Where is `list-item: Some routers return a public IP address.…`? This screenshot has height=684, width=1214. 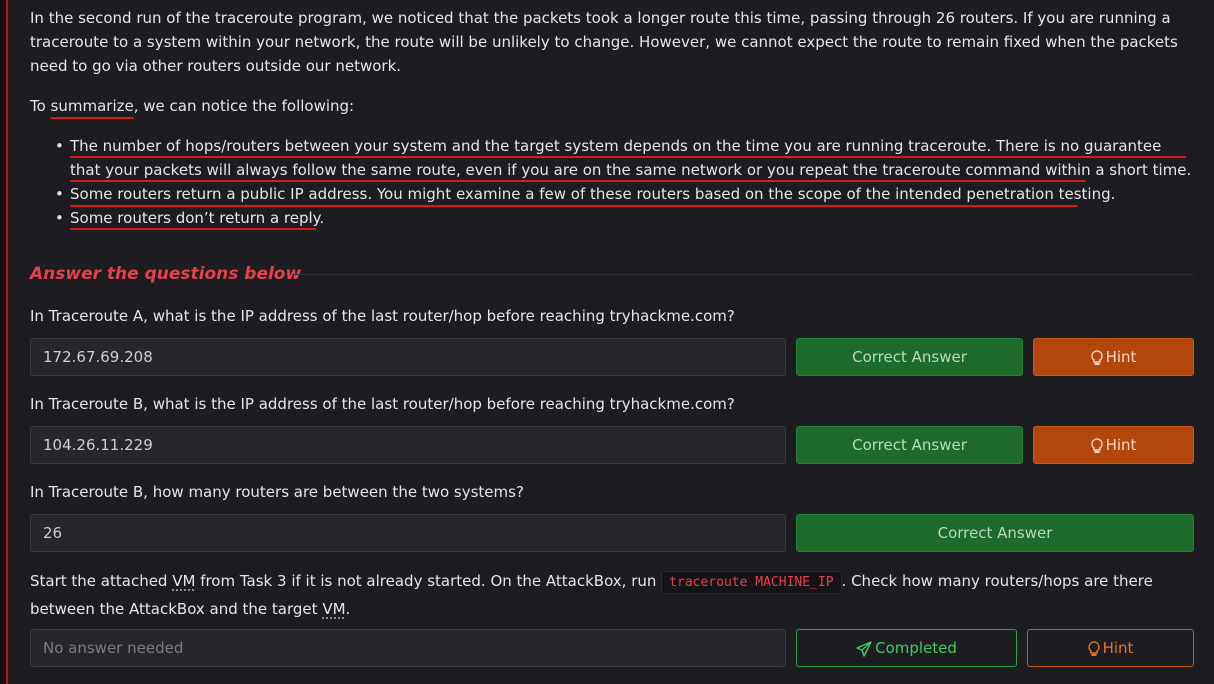 list-item: Some routers return a public IP address.… is located at coordinates (624, 194).